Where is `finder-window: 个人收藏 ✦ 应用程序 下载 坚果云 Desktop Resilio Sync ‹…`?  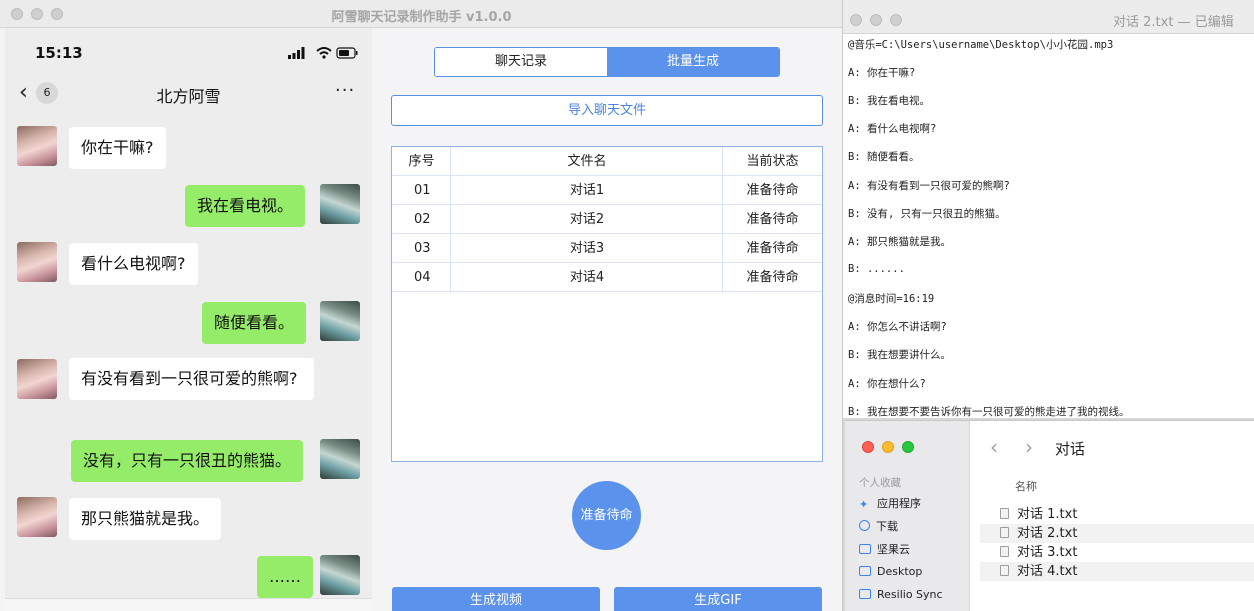 finder-window: 个人收藏 ✦ 应用程序 下载 坚果云 Desktop Resilio Sync ‹… is located at coordinates (1049, 515).